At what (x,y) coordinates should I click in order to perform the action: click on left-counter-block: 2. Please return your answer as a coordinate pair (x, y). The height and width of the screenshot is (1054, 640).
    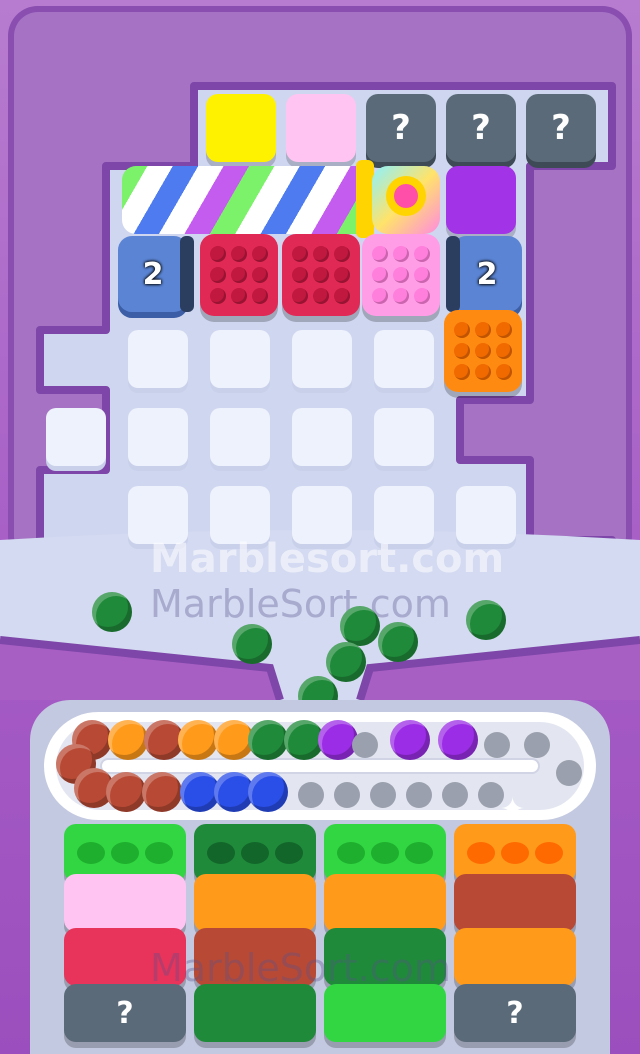
    Looking at the image, I should click on (153, 274).